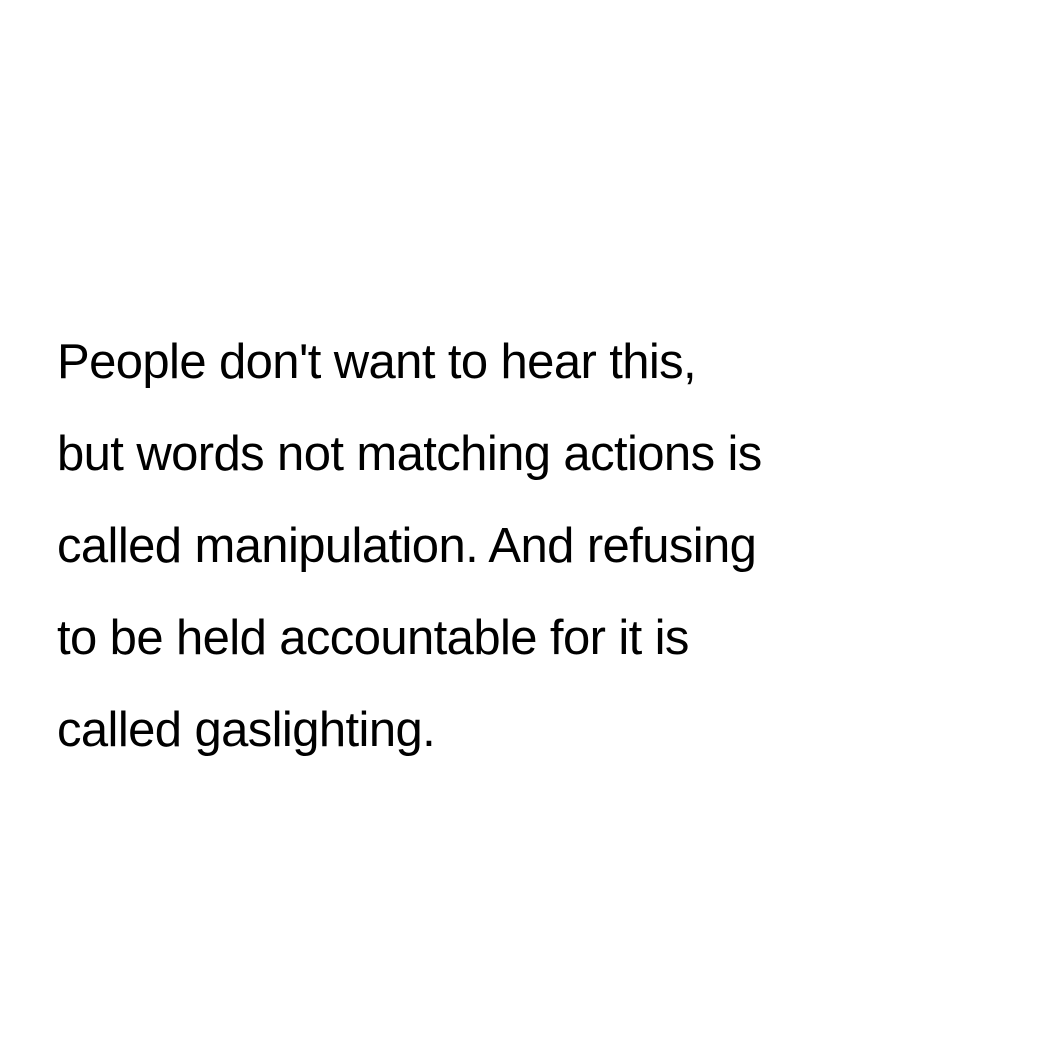  Describe the element at coordinates (373, 638) in the screenshot. I see `quote-line-4: to be held accountable for it is` at that location.